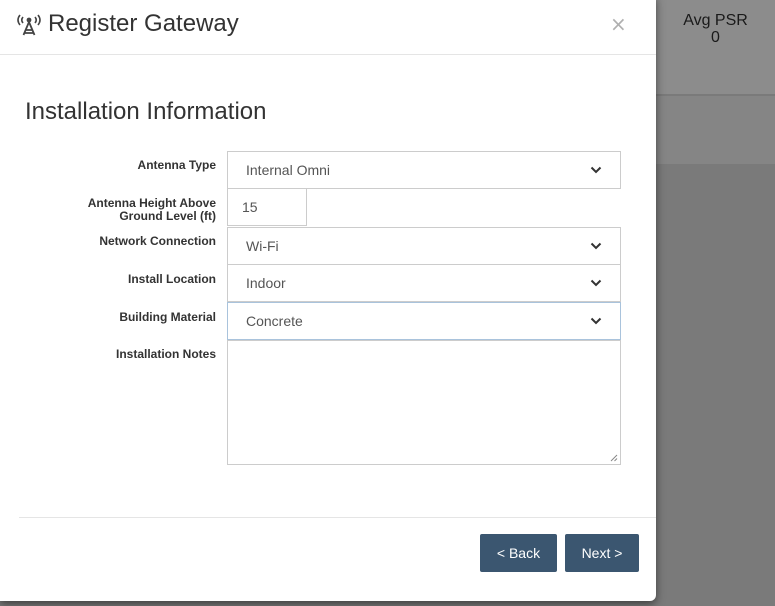 This screenshot has height=606, width=775. What do you see at coordinates (715, 47) in the screenshot?
I see `backdrop-avg-psr: Avg PSR 0` at bounding box center [715, 47].